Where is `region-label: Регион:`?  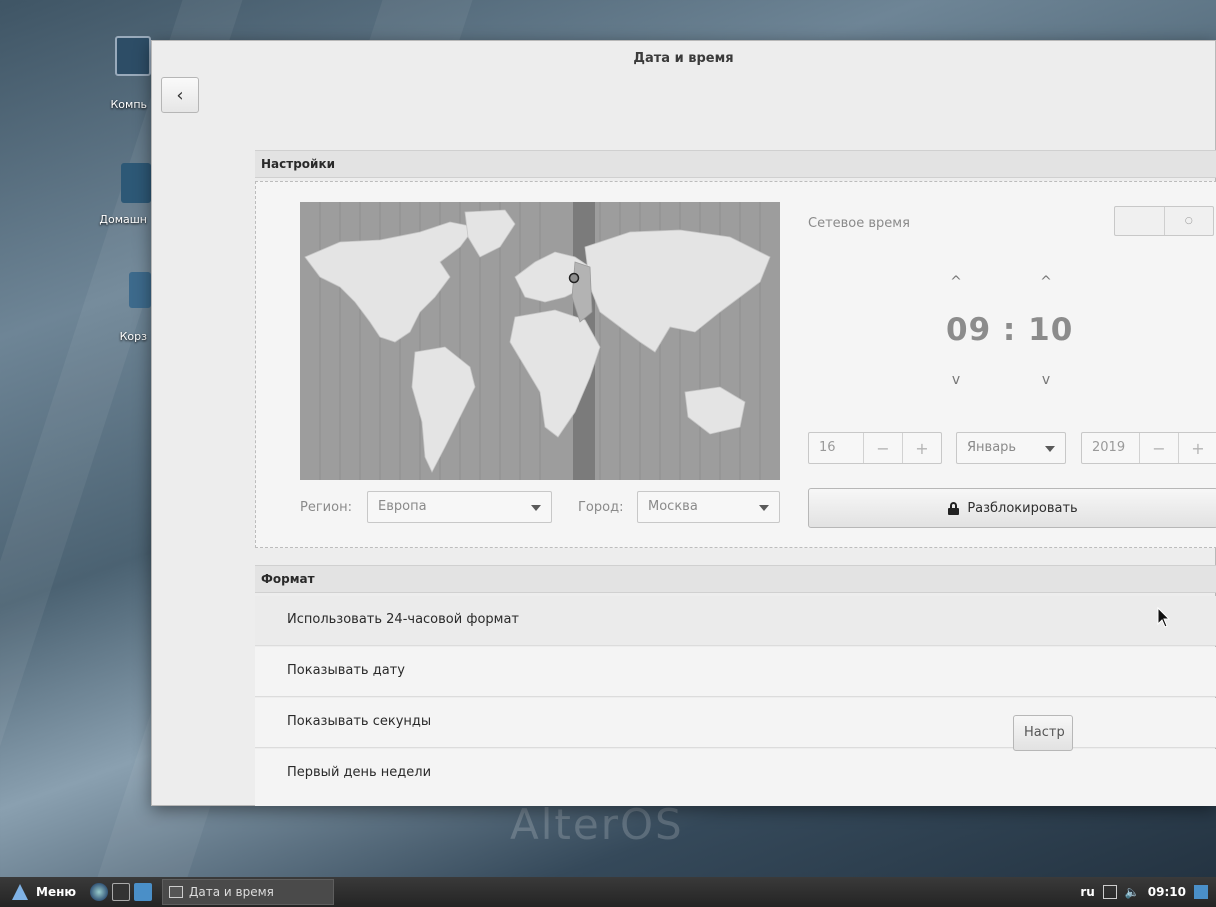
region-label: Регион: is located at coordinates (326, 507).